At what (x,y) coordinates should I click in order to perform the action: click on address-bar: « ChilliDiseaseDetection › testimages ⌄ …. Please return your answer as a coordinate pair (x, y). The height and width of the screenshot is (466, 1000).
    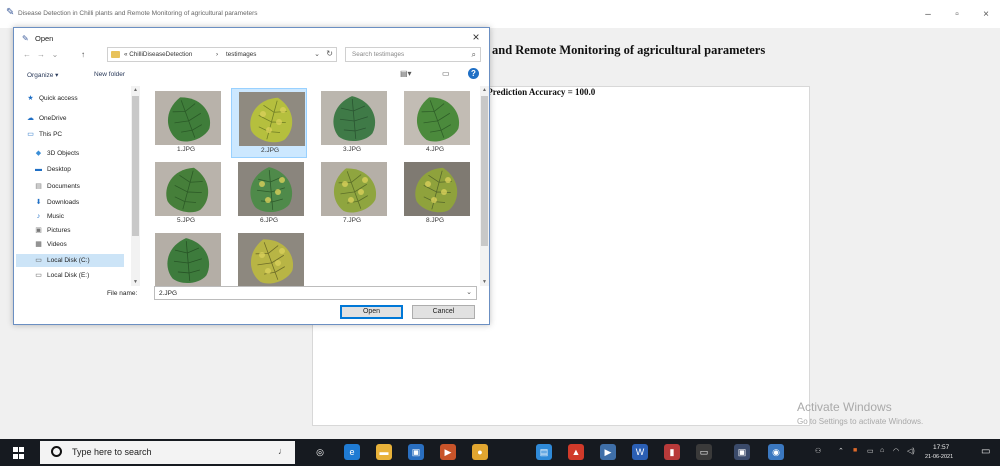
    Looking at the image, I should click on (222, 54).